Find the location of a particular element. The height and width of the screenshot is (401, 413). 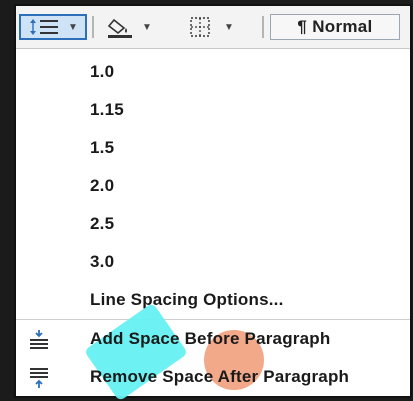

menu-item-spacing-2-5: 2.5 is located at coordinates (213, 224).